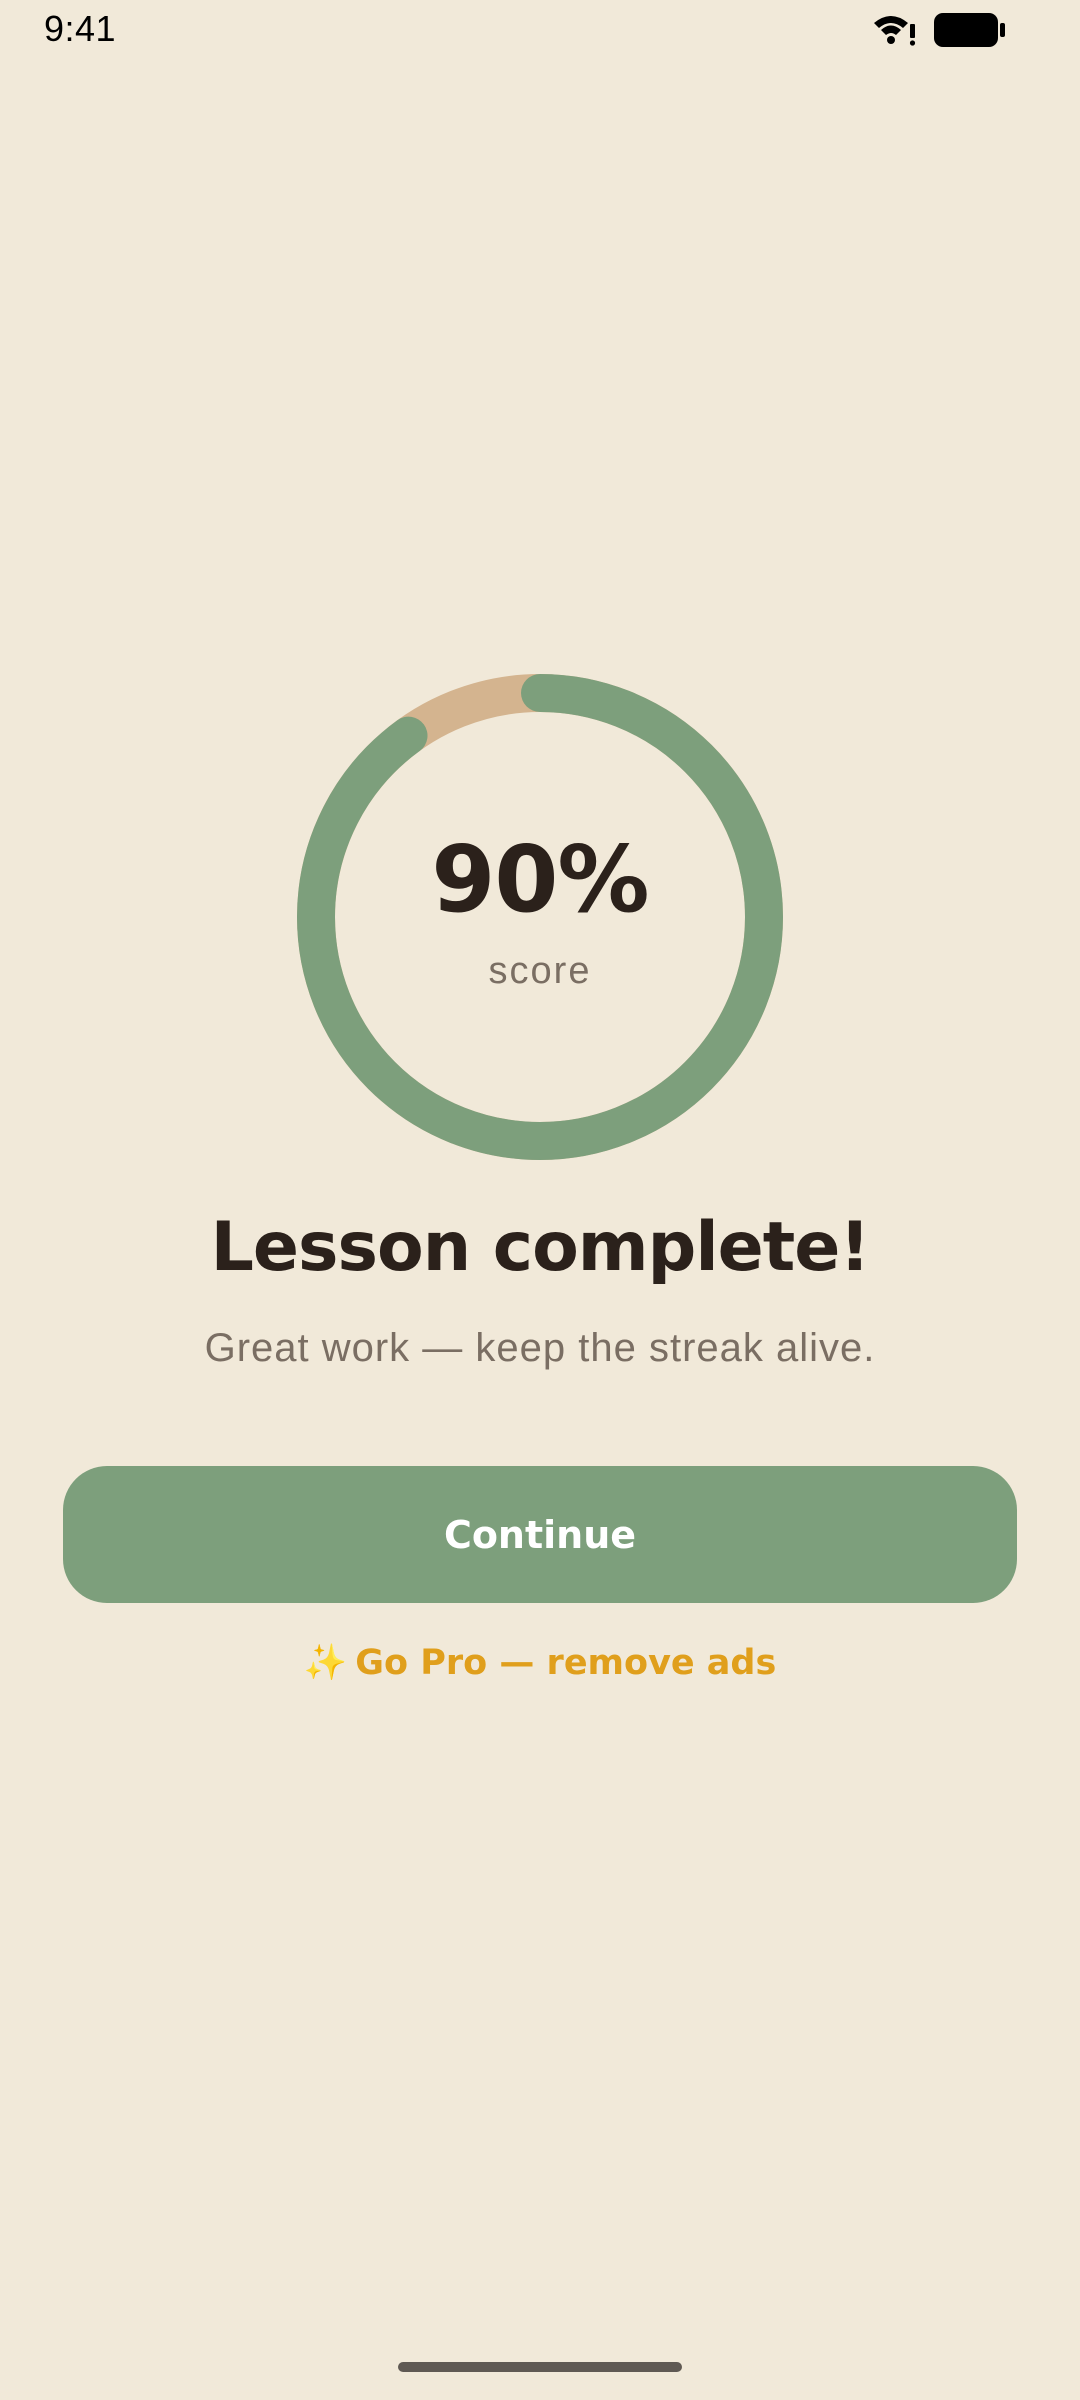 This screenshot has height=2400, width=1080. I want to click on status-time: 9:41, so click(80, 28).